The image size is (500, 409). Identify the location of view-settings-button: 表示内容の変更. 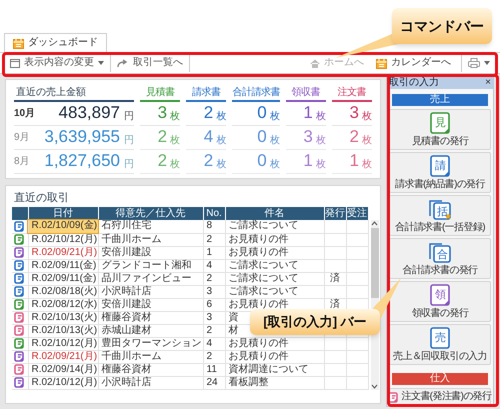
(57, 63).